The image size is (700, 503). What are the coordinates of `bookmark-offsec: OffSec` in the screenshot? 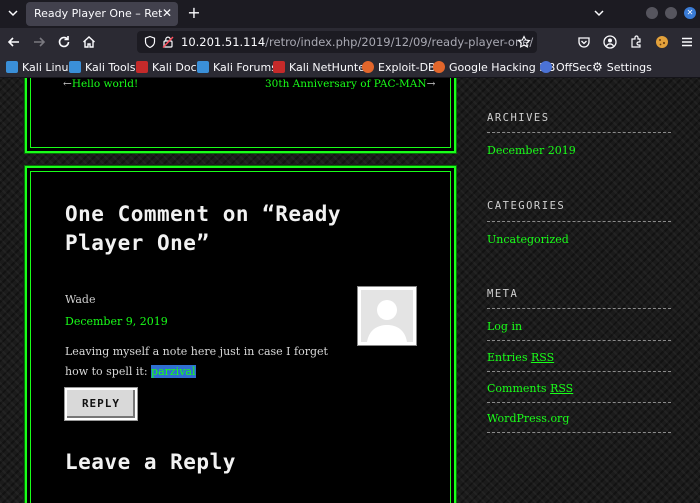 It's located at (566, 67).